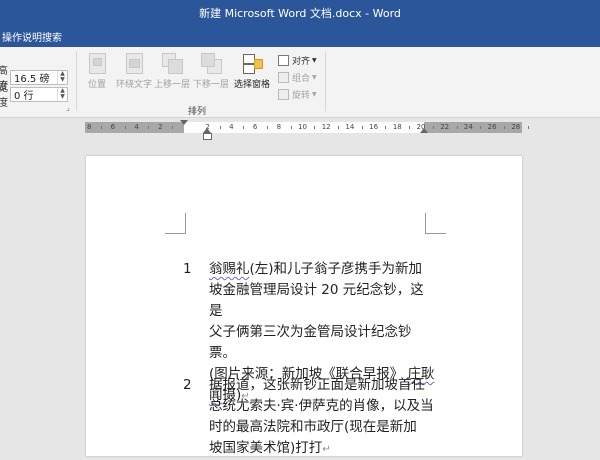  What do you see at coordinates (323, 301) in the screenshot?
I see `text-line: 坡金融管理局设计 20 元纪念钞，这是` at bounding box center [323, 301].